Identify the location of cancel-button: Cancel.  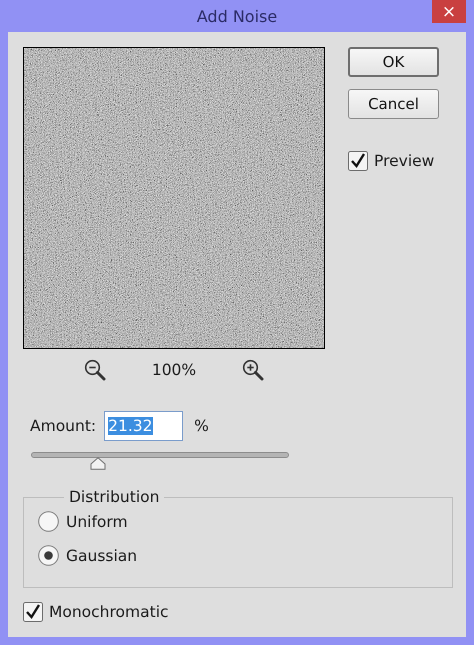
(393, 104).